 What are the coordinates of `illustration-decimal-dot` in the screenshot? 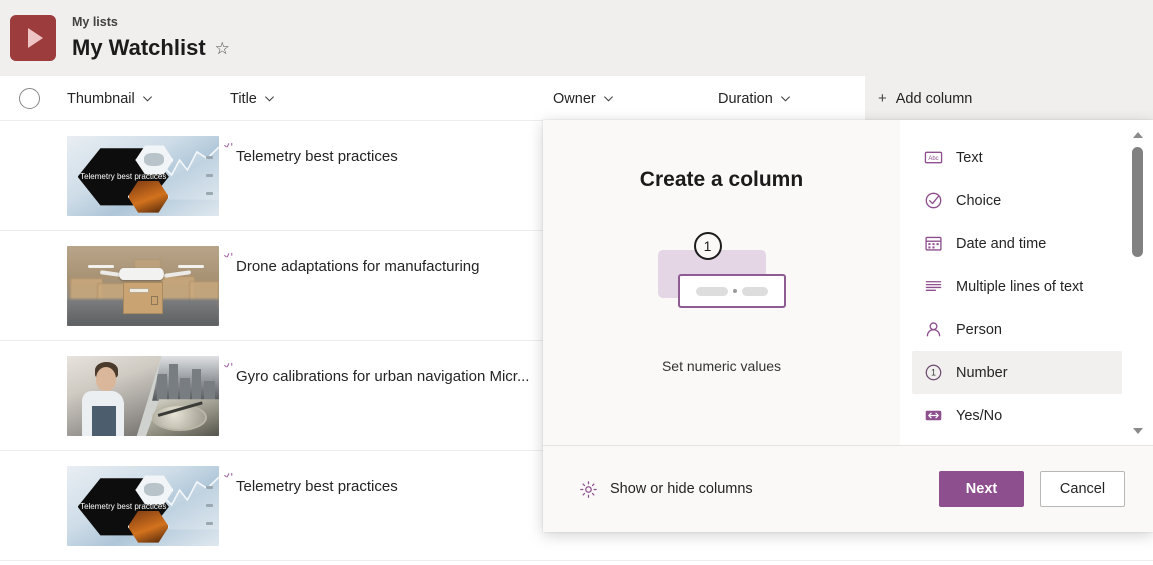 It's located at (734, 291).